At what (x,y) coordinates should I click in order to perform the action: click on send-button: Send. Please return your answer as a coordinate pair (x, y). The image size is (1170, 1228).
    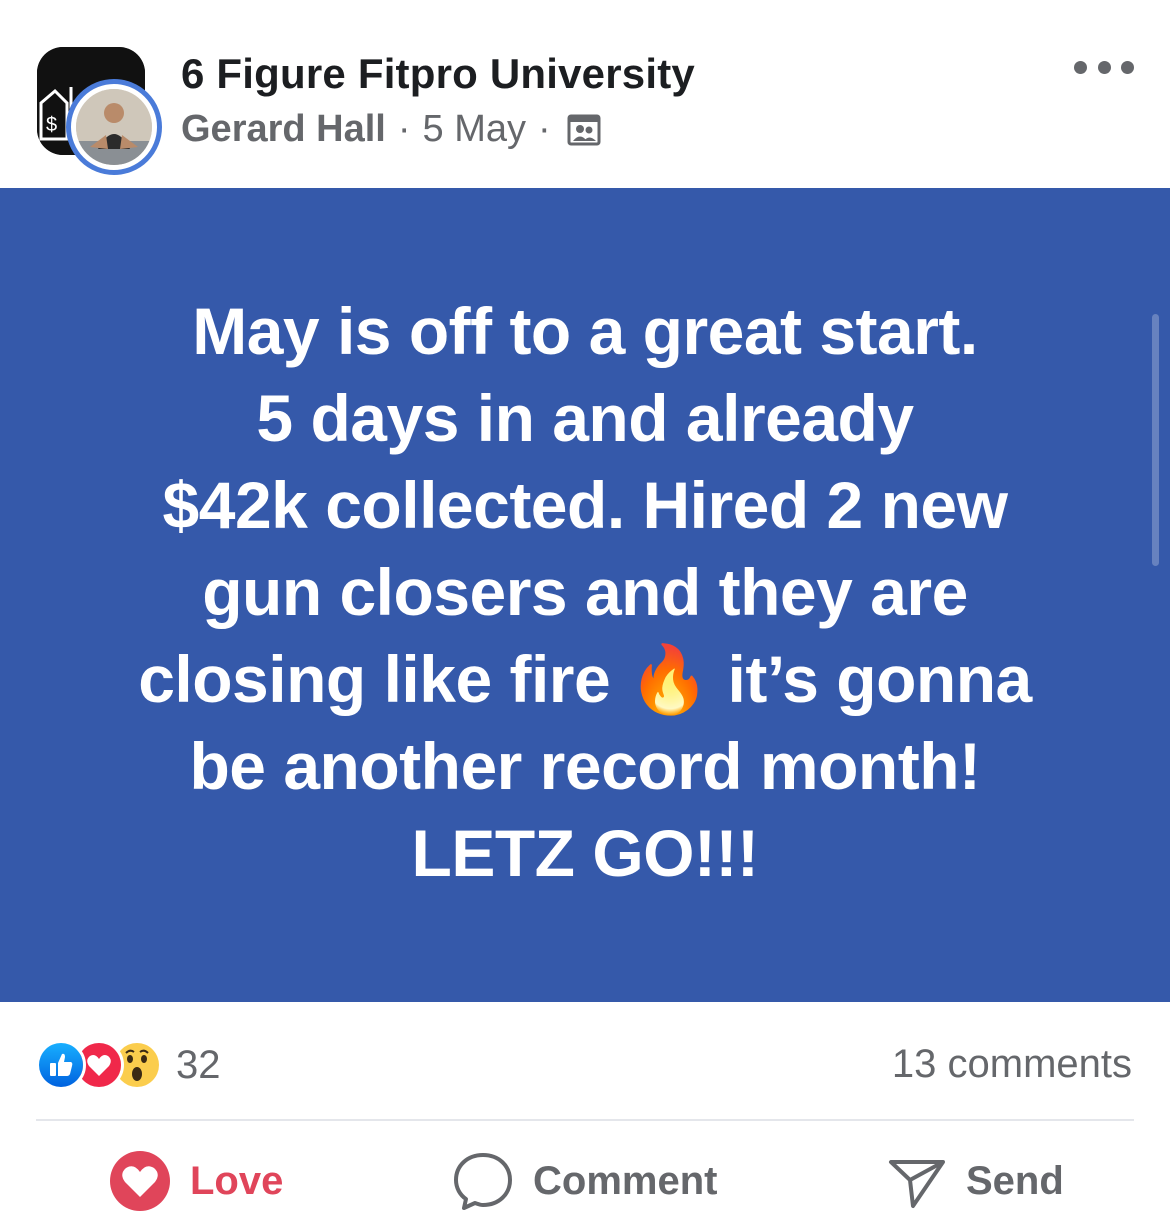
    Looking at the image, I should click on (976, 1181).